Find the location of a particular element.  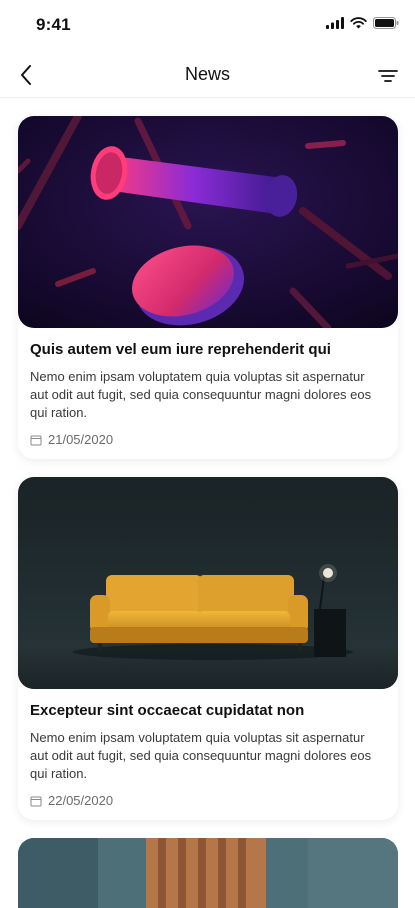

status-icons is located at coordinates (362, 23).